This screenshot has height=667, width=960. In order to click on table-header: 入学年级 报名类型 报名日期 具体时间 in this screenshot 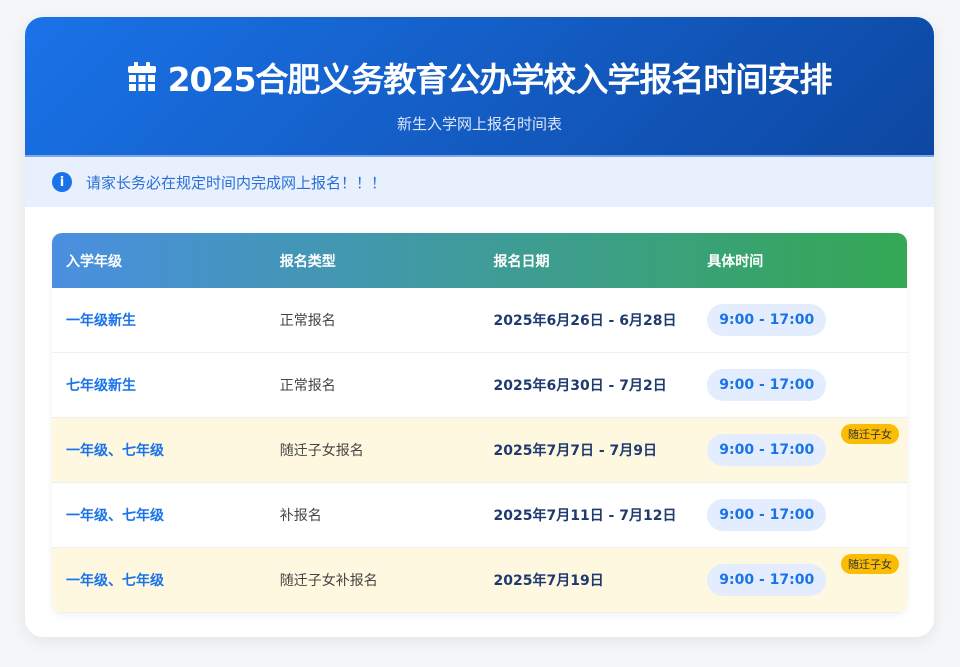, I will do `click(479, 260)`.